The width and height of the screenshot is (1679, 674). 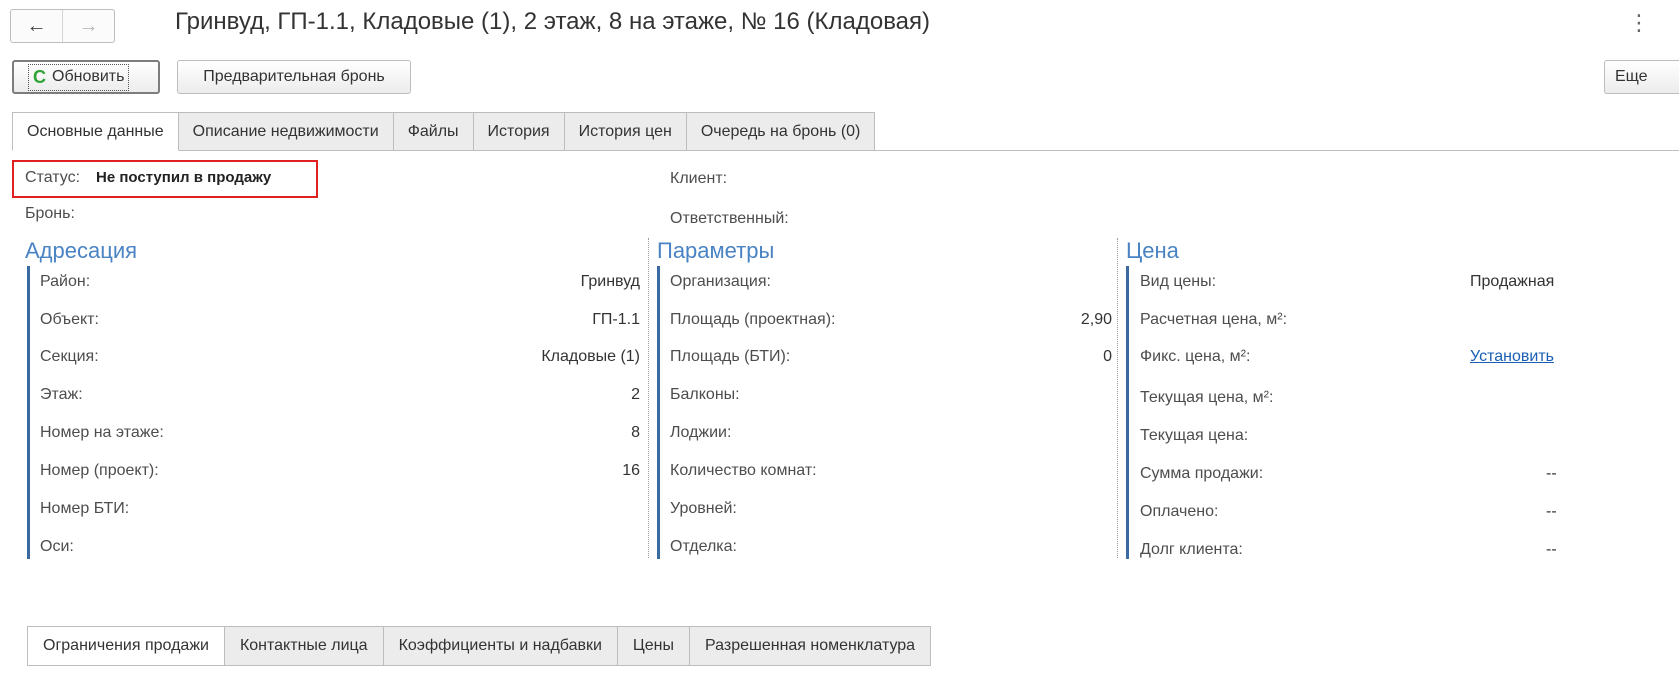 What do you see at coordinates (85, 508) in the screenshot?
I see `bti-number-label: Номер БТИ:` at bounding box center [85, 508].